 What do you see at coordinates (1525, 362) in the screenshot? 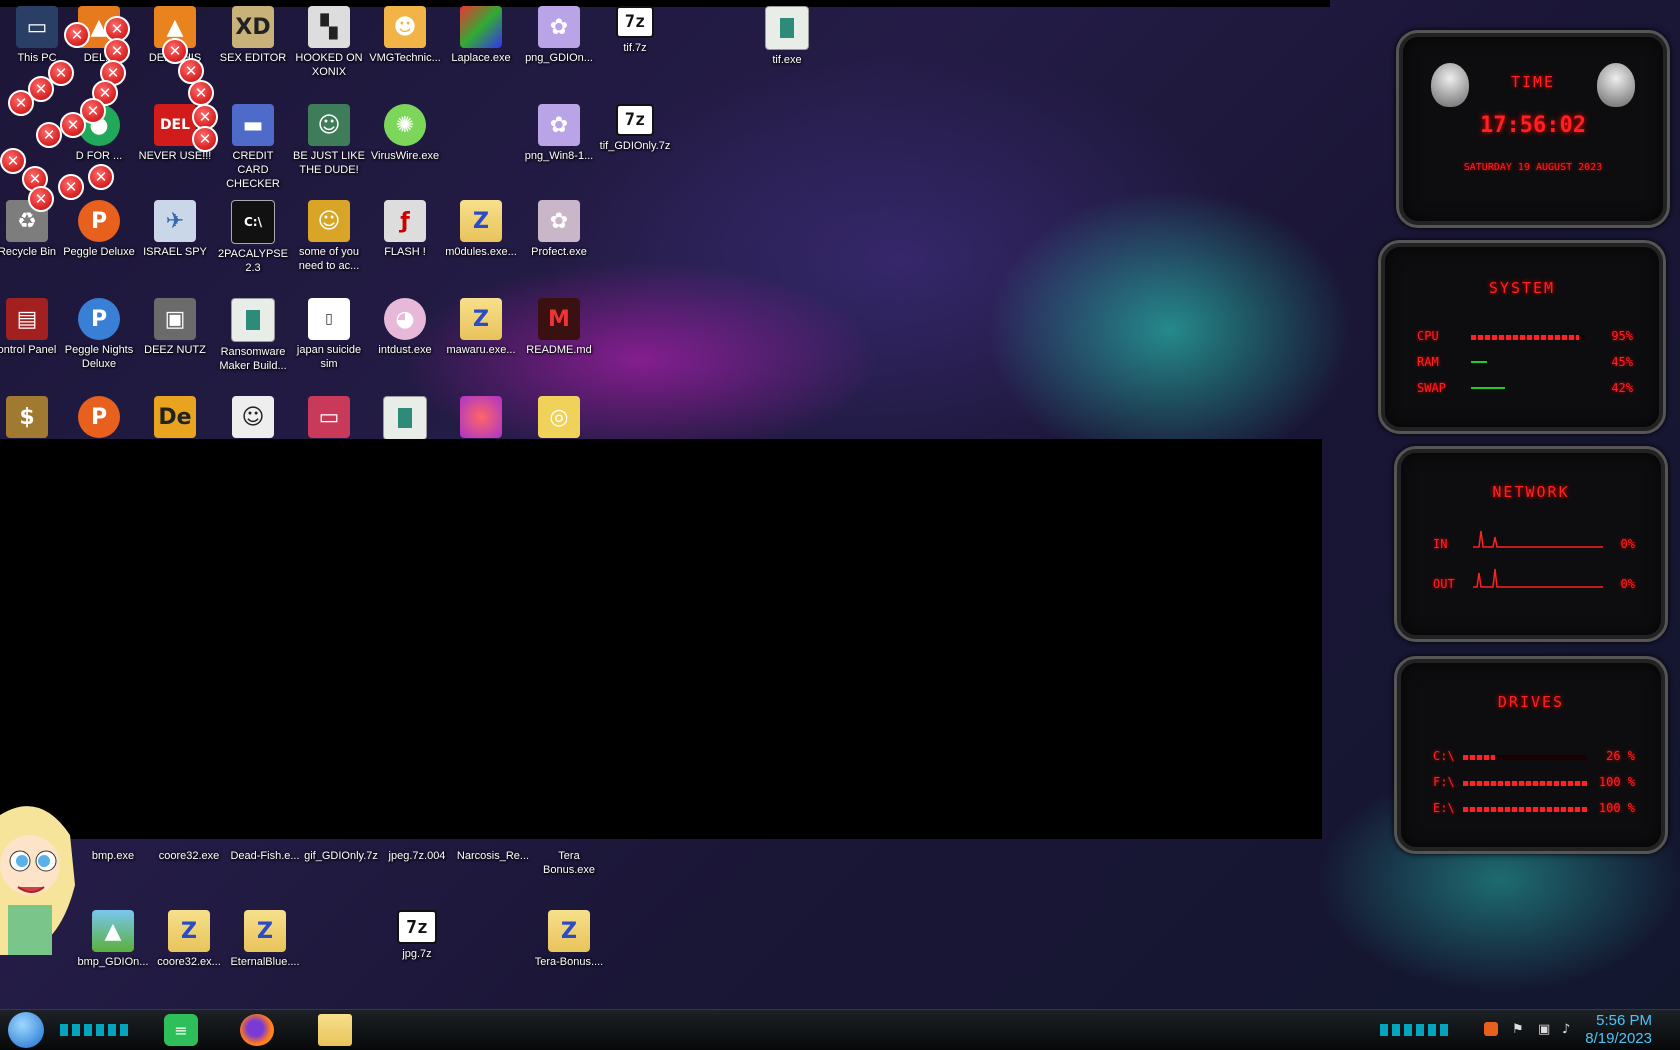
I see `system-row-ram: RAM 45%` at bounding box center [1525, 362].